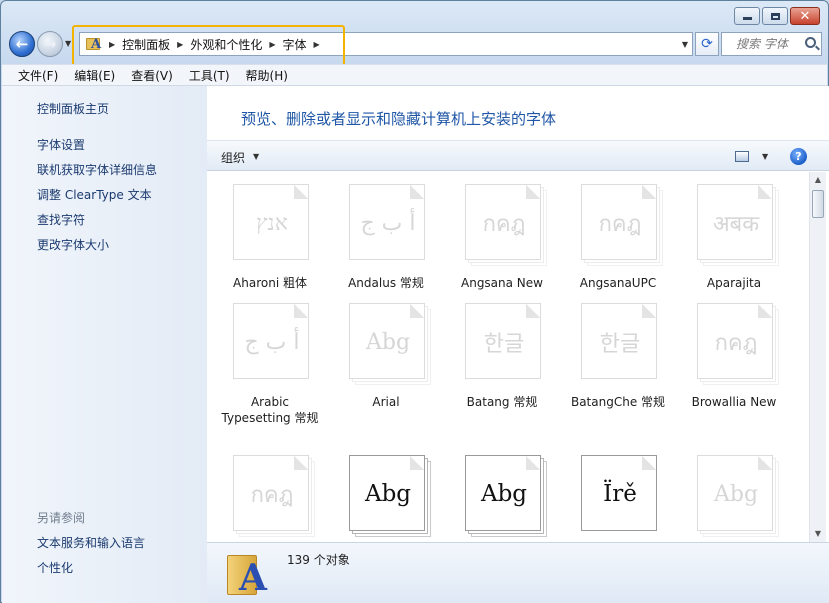 The height and width of the screenshot is (603, 829). I want to click on scroll-up-button: ▲, so click(818, 180).